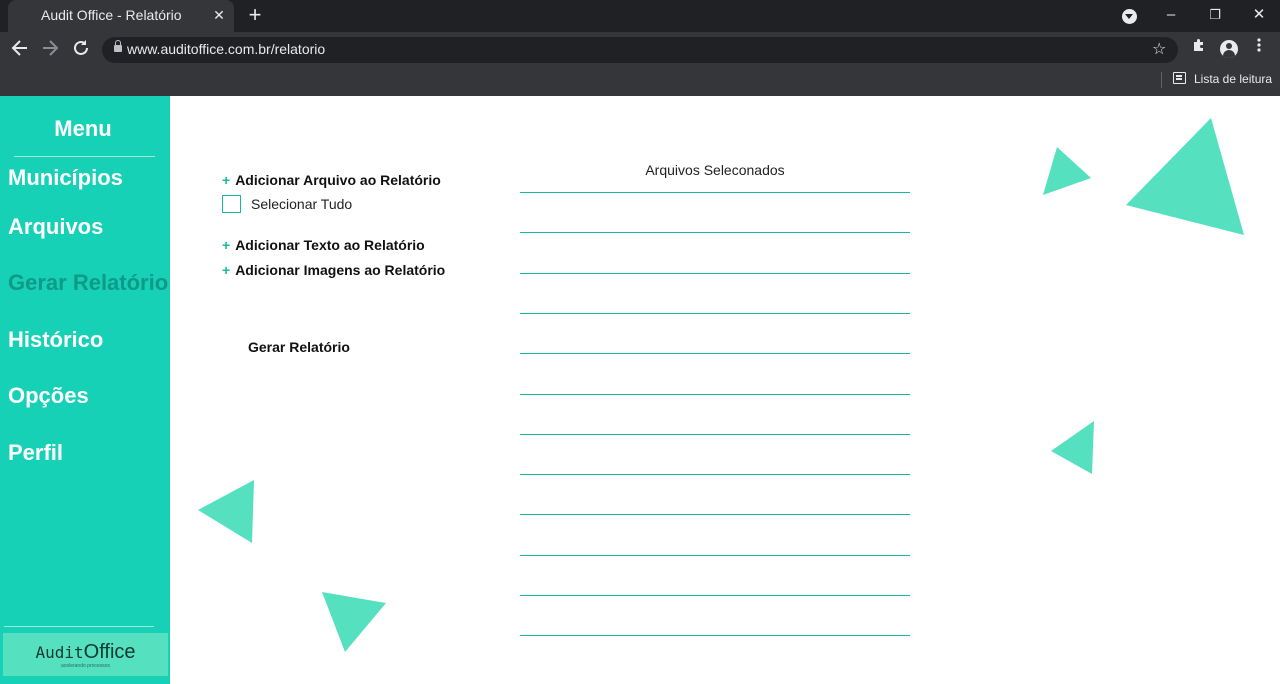 The height and width of the screenshot is (684, 1280). What do you see at coordinates (338, 180) in the screenshot?
I see `add-file-label: Adicionar Arquivo ao Relatório` at bounding box center [338, 180].